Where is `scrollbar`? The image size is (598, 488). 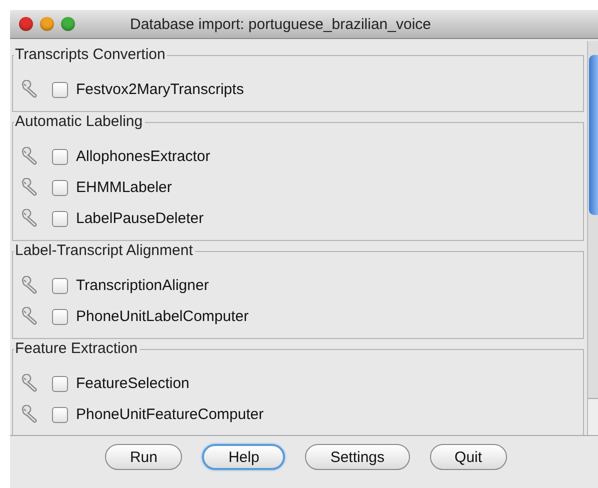
scrollbar is located at coordinates (592, 238).